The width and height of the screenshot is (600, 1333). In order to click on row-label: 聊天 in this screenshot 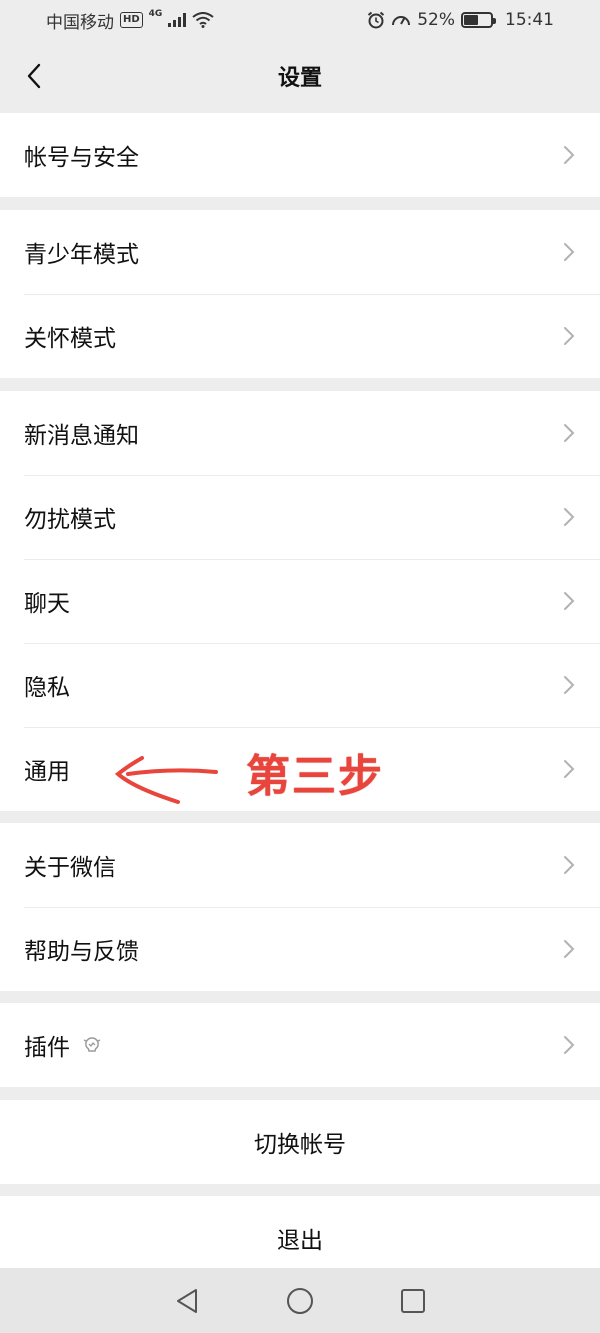, I will do `click(47, 604)`.